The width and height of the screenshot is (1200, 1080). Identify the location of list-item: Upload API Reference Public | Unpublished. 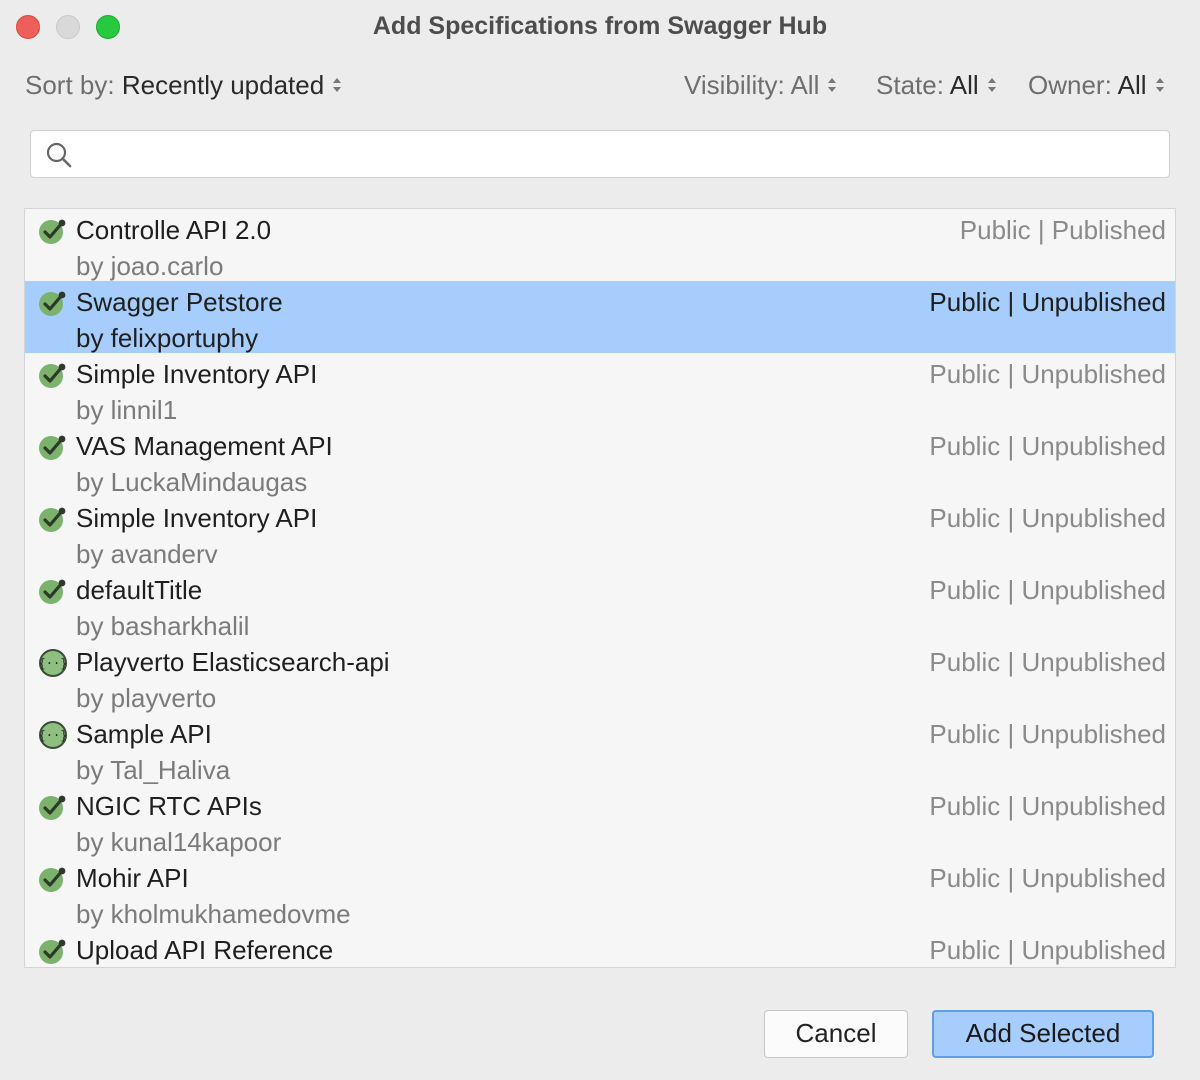
(600, 948).